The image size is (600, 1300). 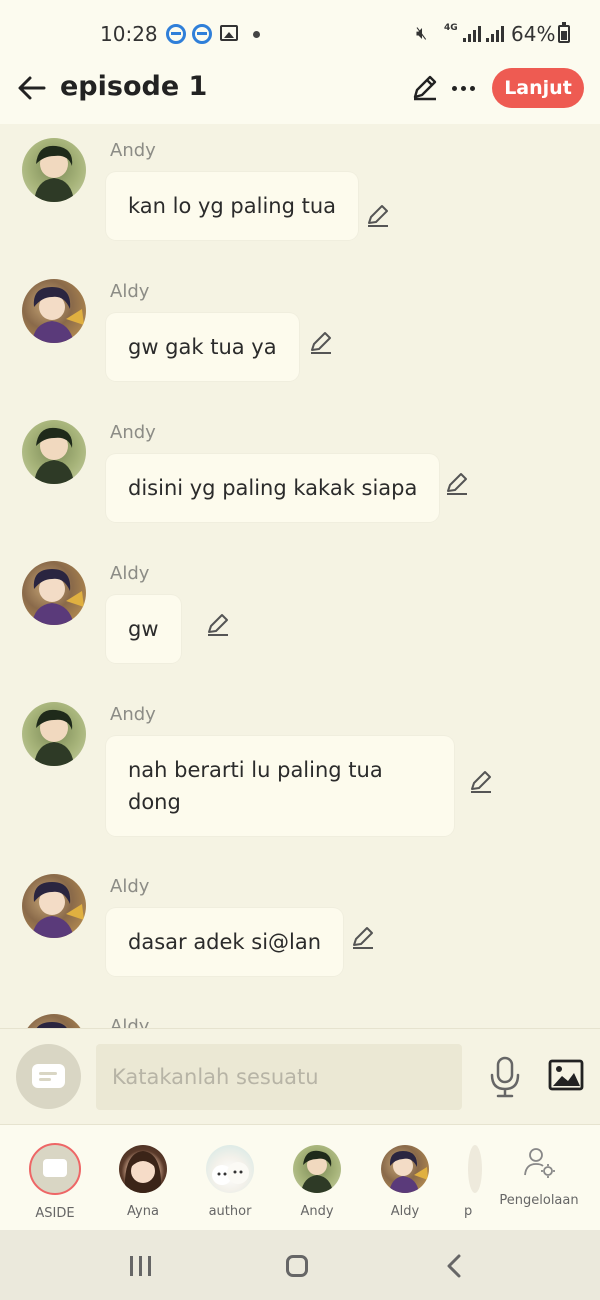 What do you see at coordinates (225, 942) in the screenshot?
I see `message-bubble: dasar adek si@lan` at bounding box center [225, 942].